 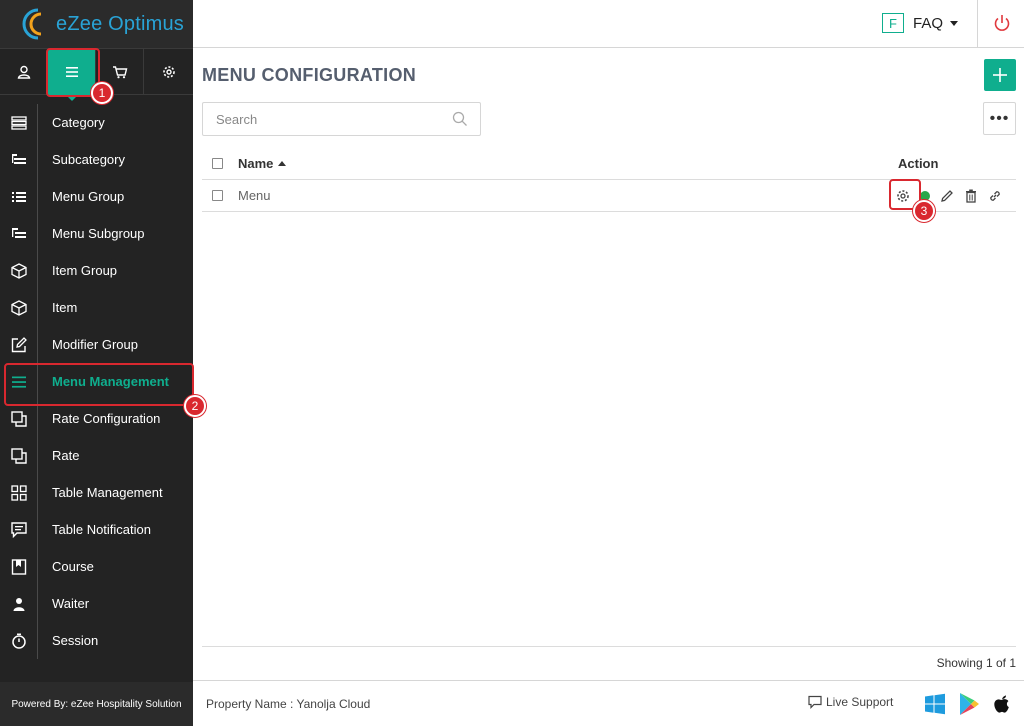 I want to click on live-support-link: Live Support, so click(x=850, y=702).